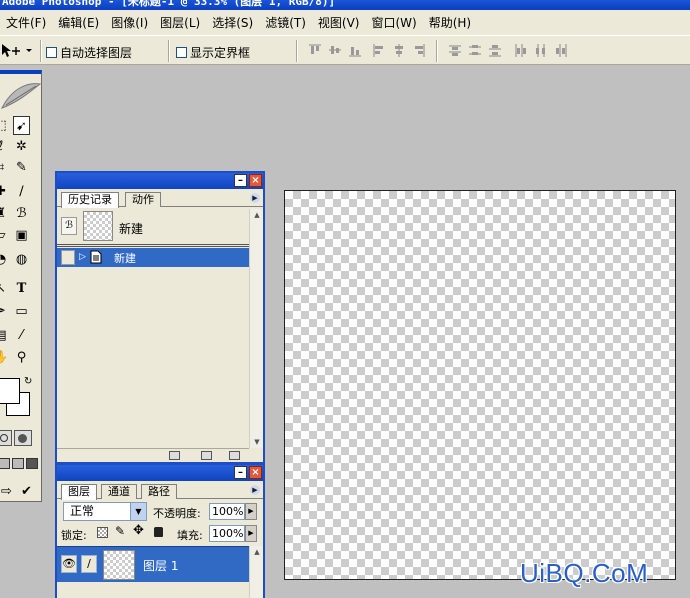 This screenshot has width=690, height=598. What do you see at coordinates (4, 259) in the screenshot?
I see `blur-tool-icon: ◔` at bounding box center [4, 259].